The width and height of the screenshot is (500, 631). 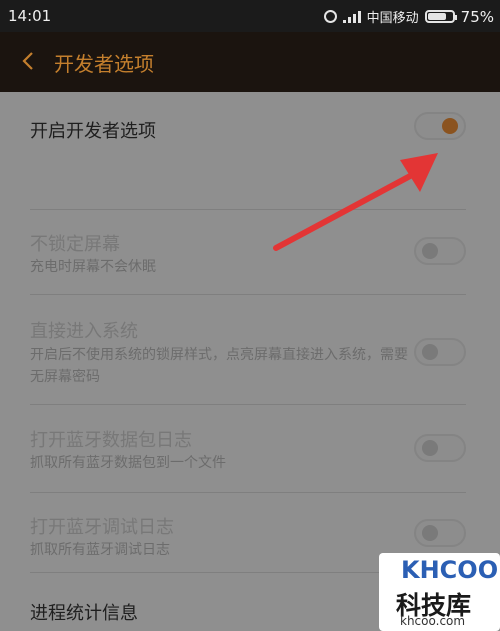 I want to click on battery-icon, so click(x=440, y=16).